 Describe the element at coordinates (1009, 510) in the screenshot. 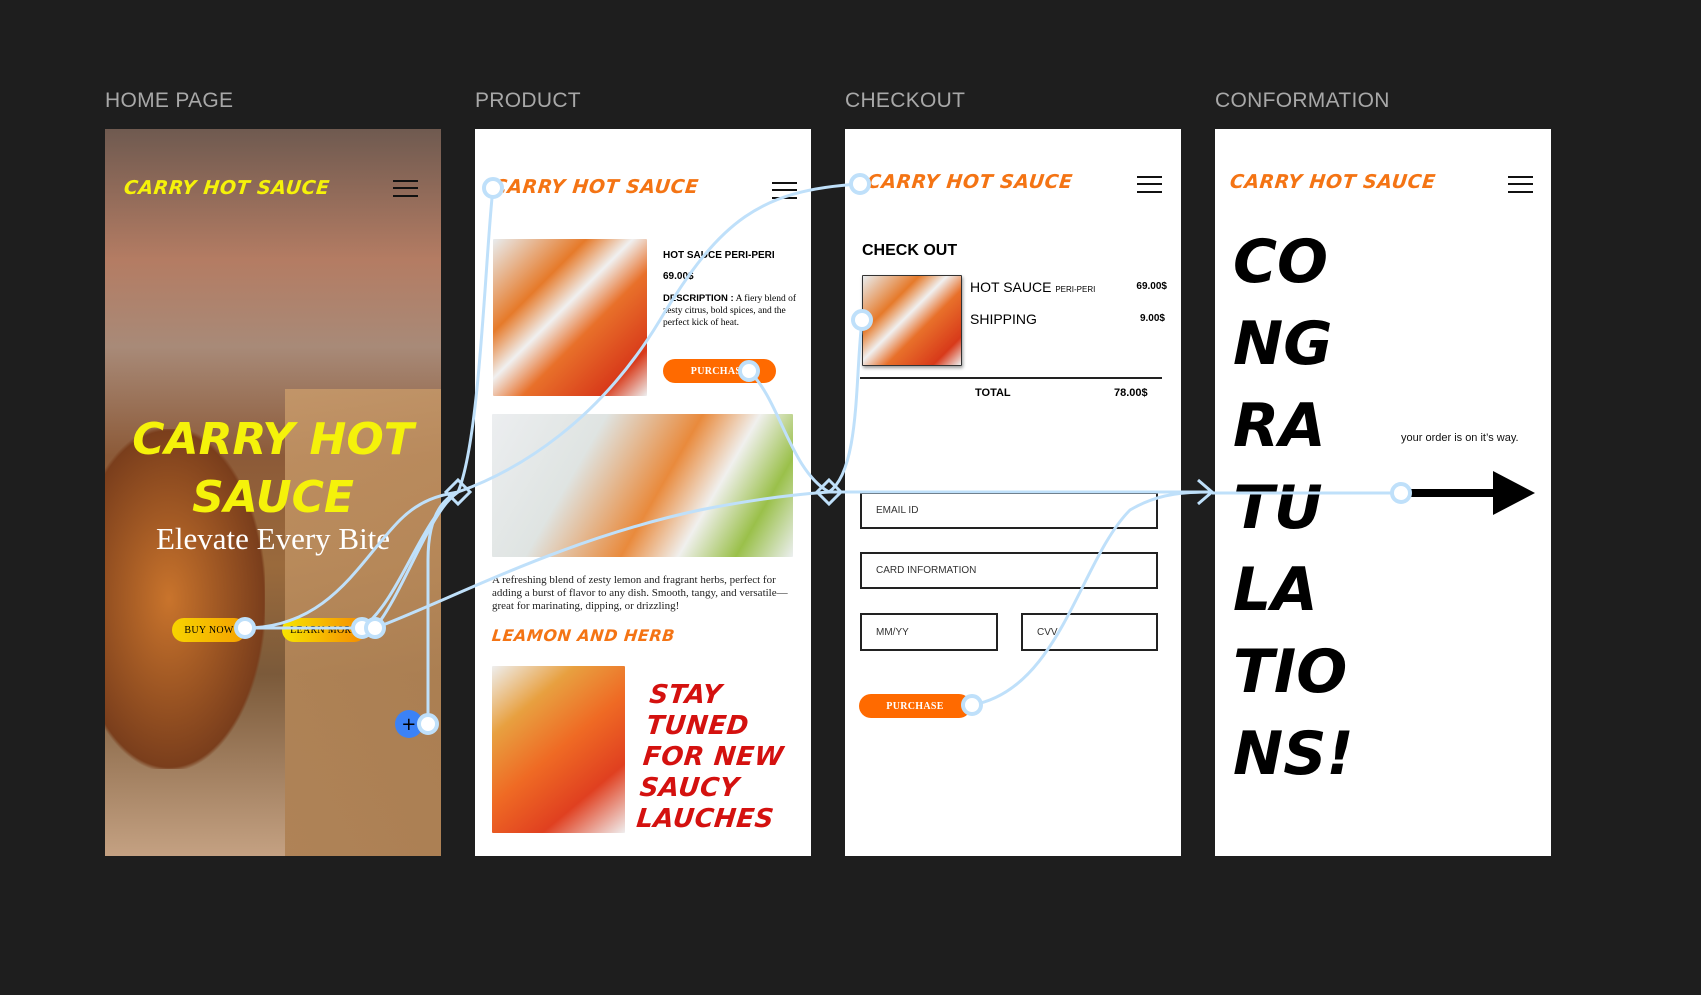

I see `email-input: EMAIL ID` at that location.